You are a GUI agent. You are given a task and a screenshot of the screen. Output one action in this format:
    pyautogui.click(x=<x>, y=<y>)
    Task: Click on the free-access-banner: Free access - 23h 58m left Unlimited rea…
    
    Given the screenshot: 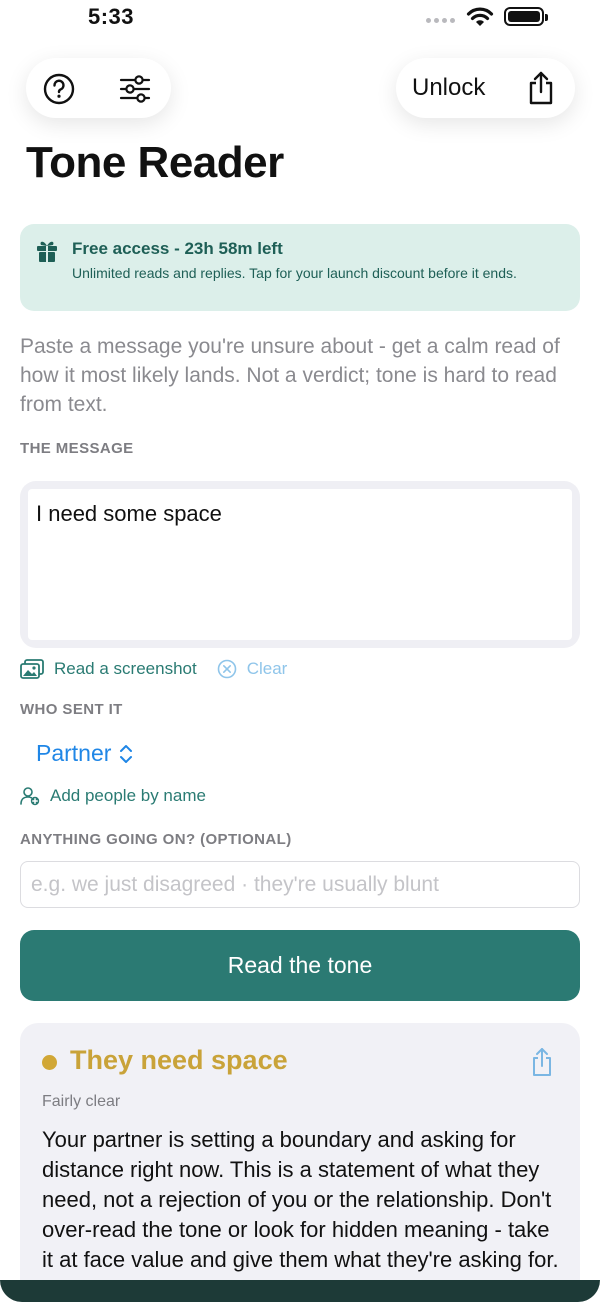 What is the action you would take?
    pyautogui.click(x=300, y=267)
    